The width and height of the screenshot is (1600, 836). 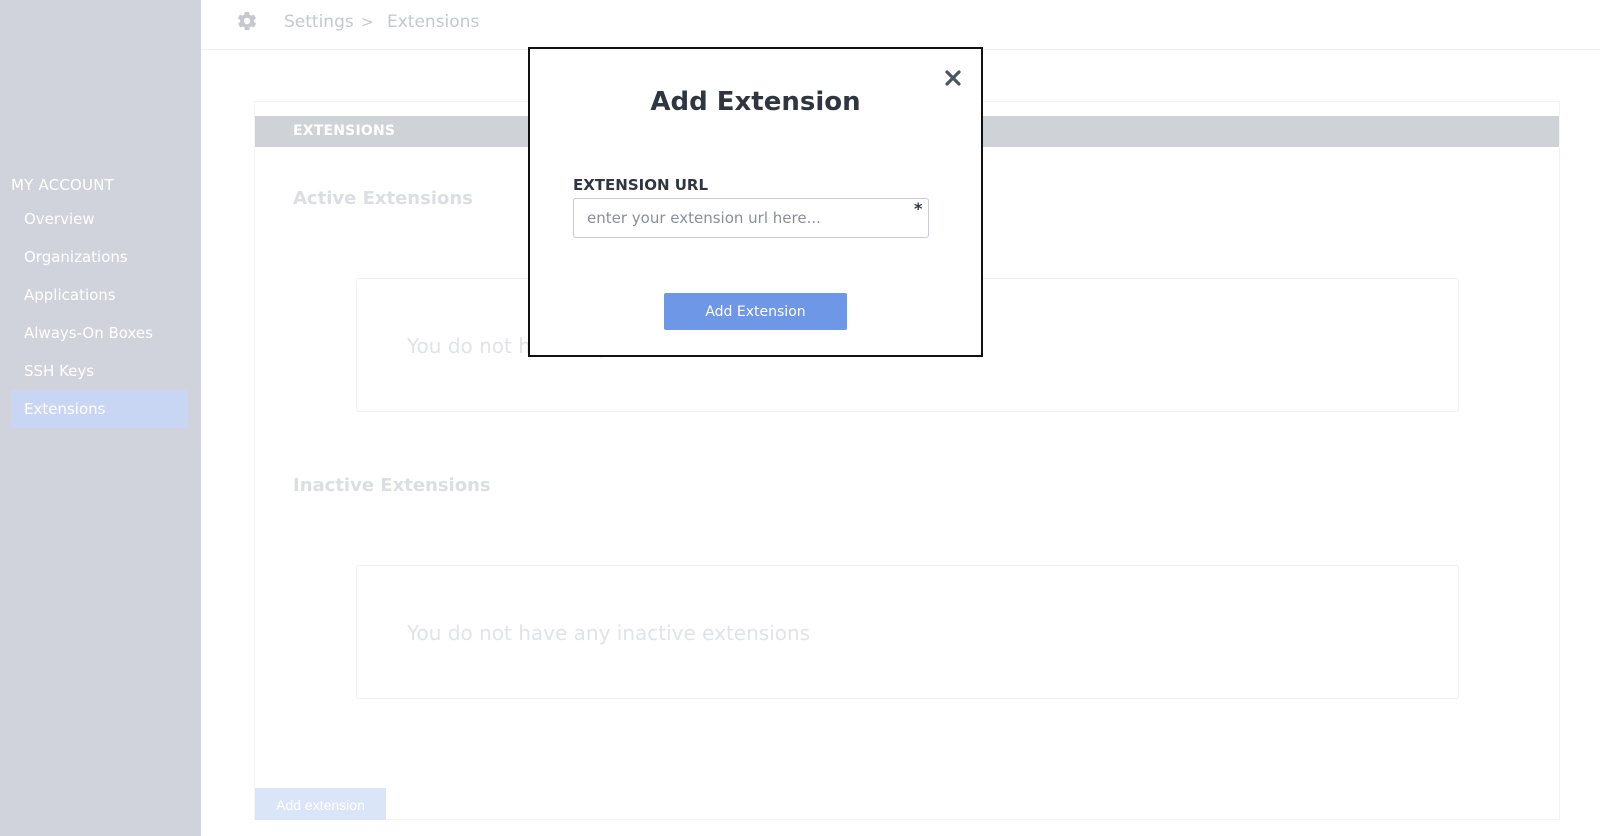 I want to click on sidebar-item-extensions: Extensions, so click(x=99, y=409).